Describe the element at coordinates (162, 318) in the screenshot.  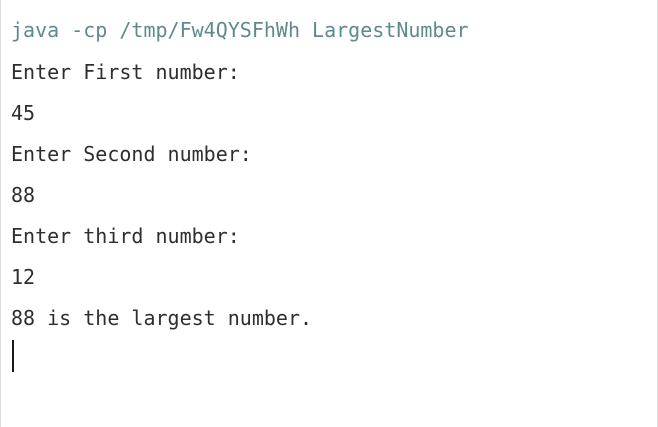
I see `output-line-result: 88 is the largest number.` at that location.